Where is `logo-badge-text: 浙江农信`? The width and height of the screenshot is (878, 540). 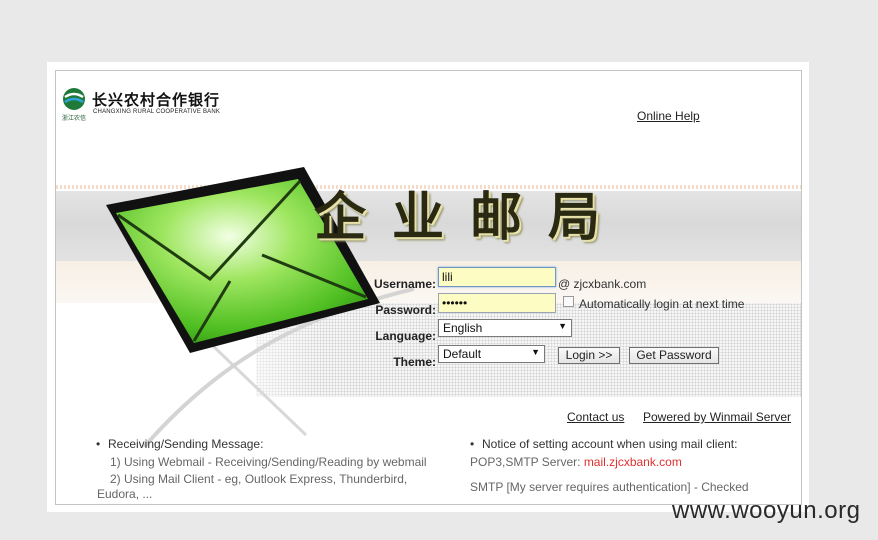
logo-badge-text: 浙江农信 is located at coordinates (74, 118).